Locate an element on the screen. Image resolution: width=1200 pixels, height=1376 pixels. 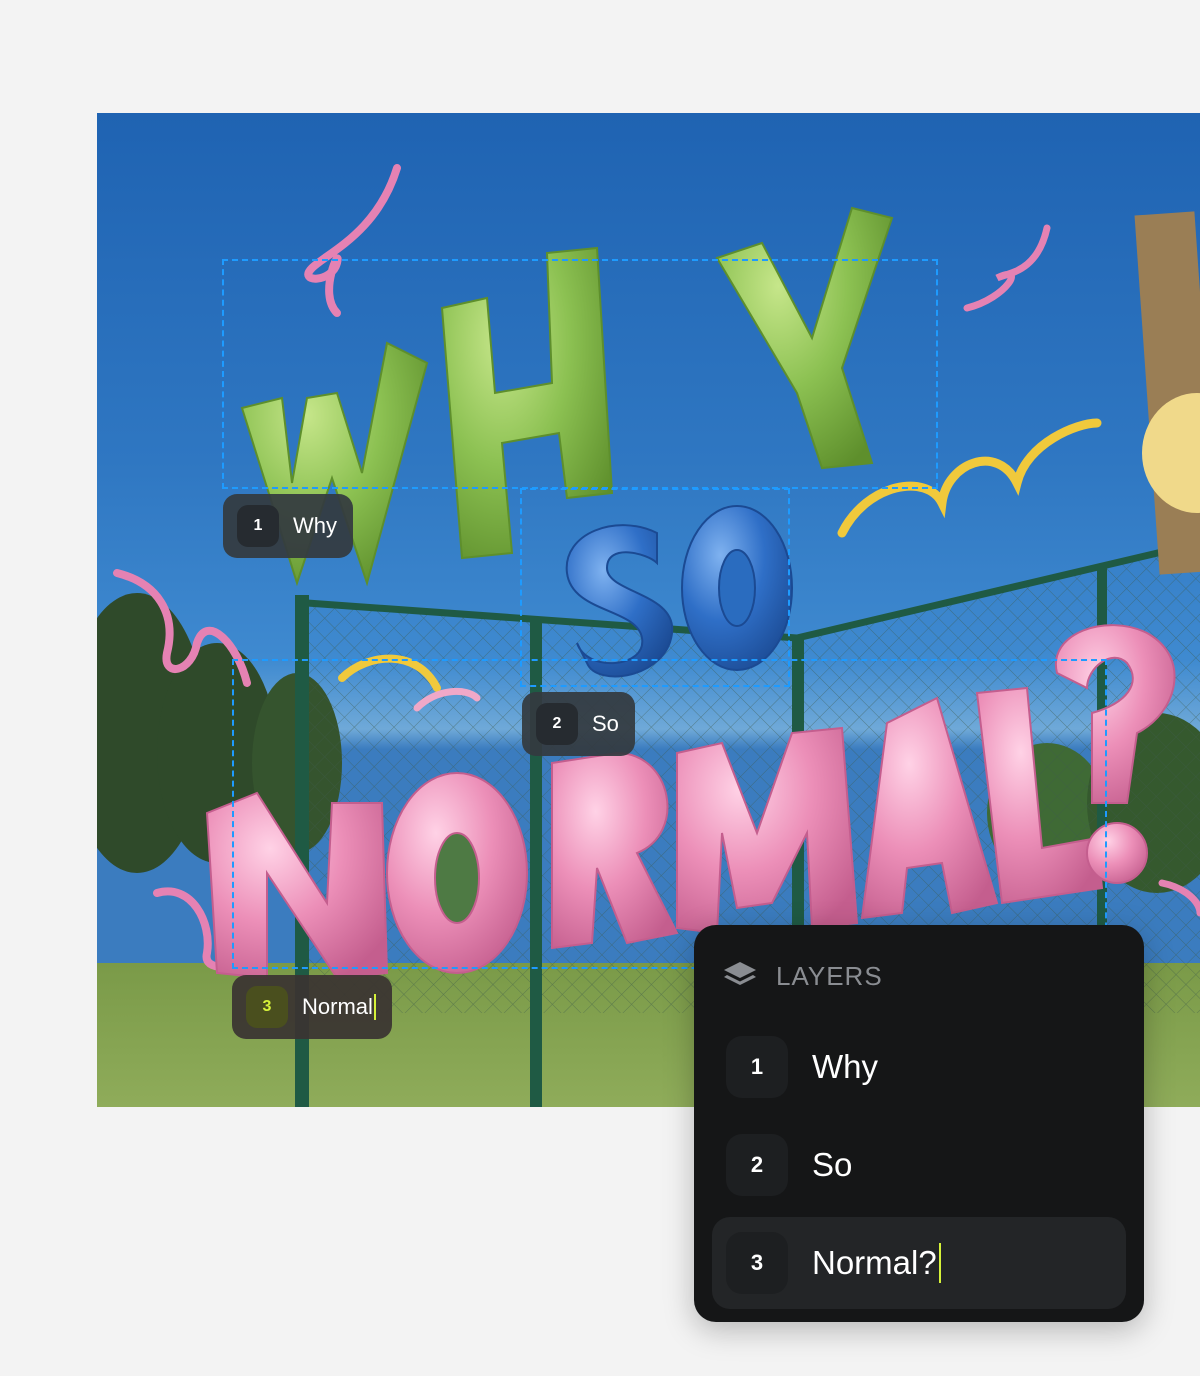
tag-number: 3 is located at coordinates (267, 1007).